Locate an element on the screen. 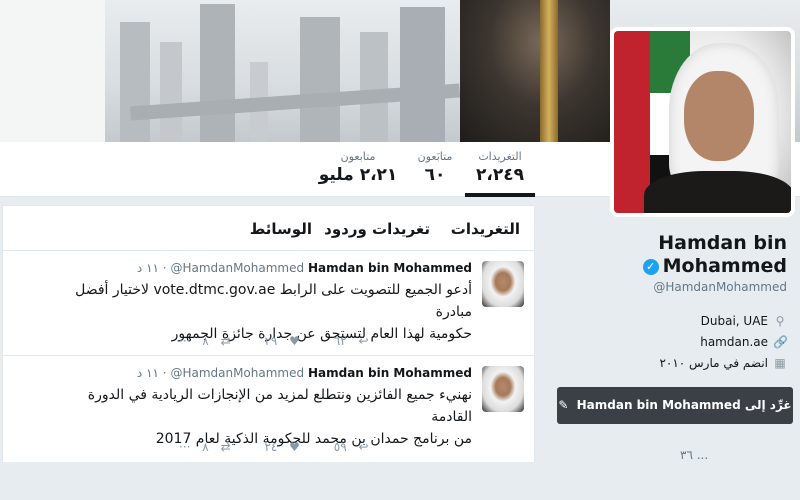  timeline-tabs: التغريدات تغريدات وردود الوسائط is located at coordinates (268, 228).